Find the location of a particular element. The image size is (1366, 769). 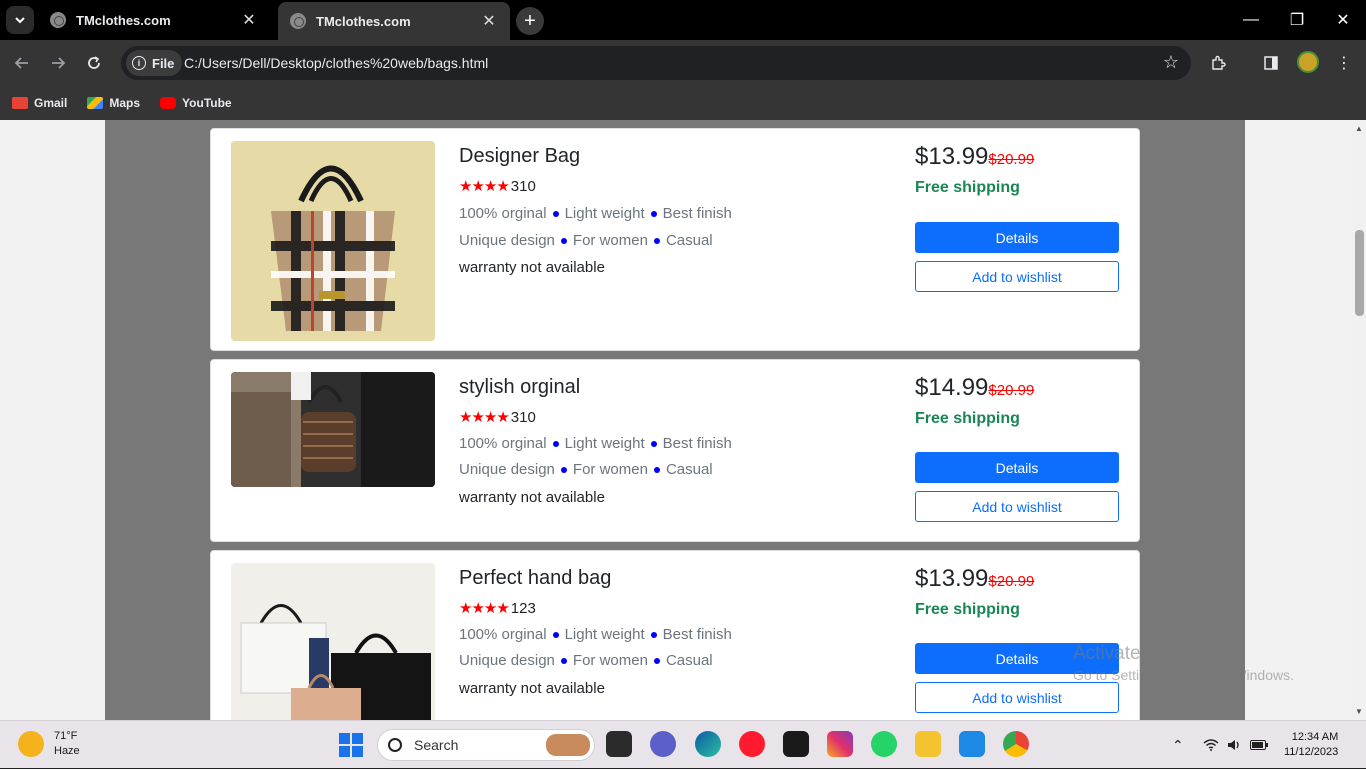

teams-chat-icon is located at coordinates (663, 744).